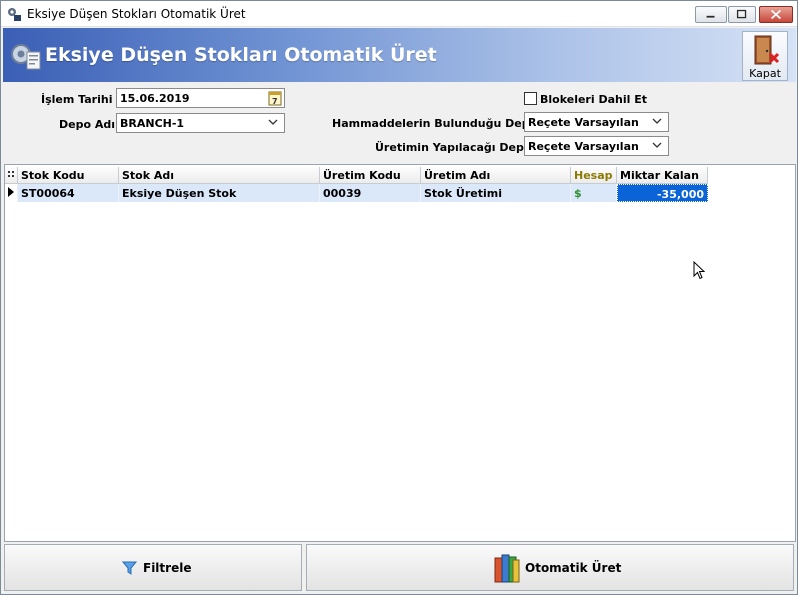  I want to click on maximize-button, so click(742, 14).